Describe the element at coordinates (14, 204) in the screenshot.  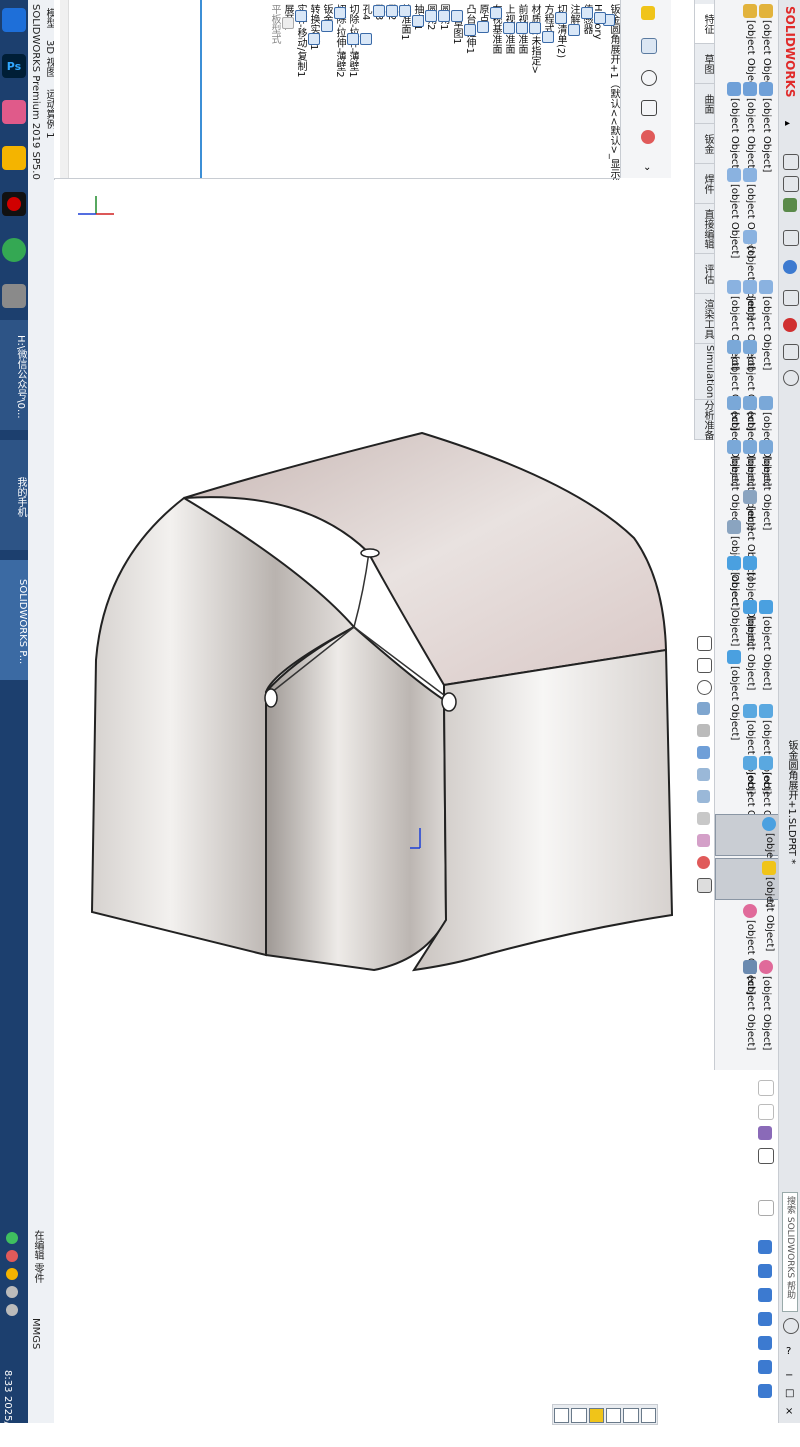
I see `record-icon` at that location.